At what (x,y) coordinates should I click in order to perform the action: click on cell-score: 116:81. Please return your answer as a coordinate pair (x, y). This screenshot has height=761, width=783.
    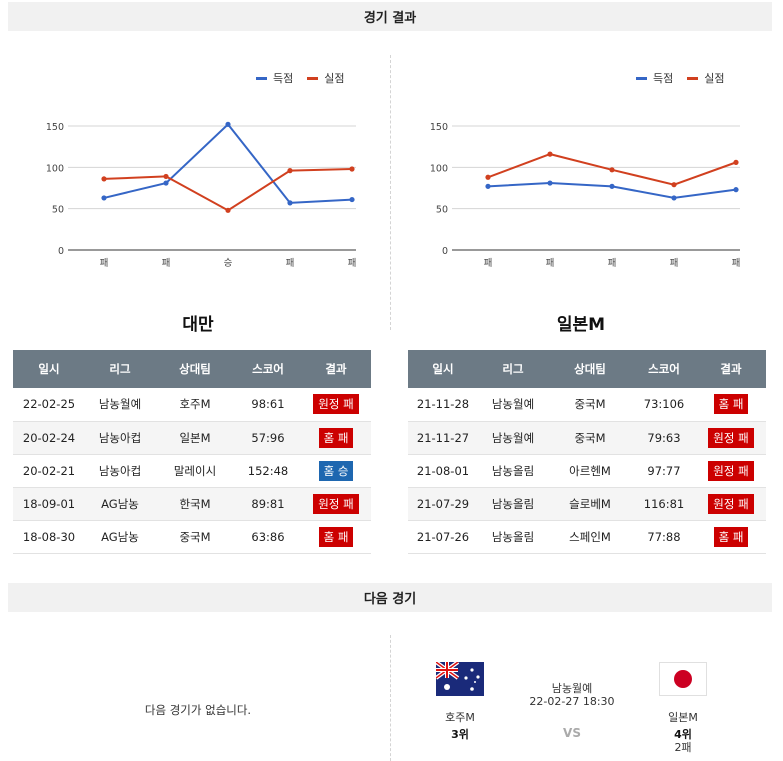
    Looking at the image, I should click on (664, 504).